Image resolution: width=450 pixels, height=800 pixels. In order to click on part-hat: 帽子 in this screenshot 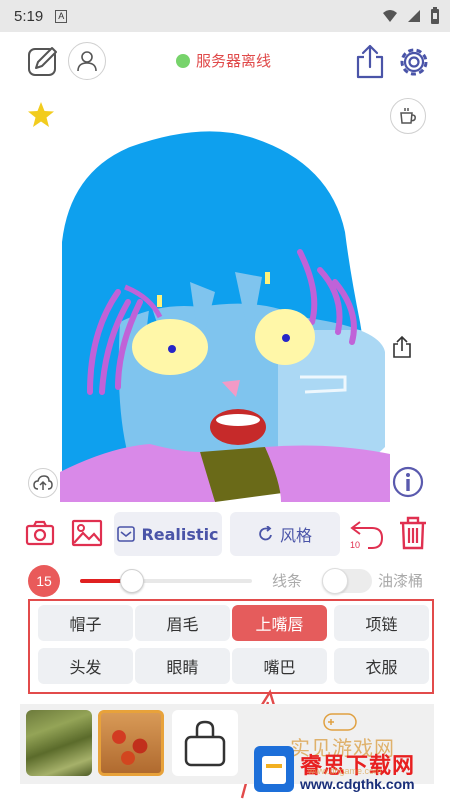, I will do `click(85, 623)`.